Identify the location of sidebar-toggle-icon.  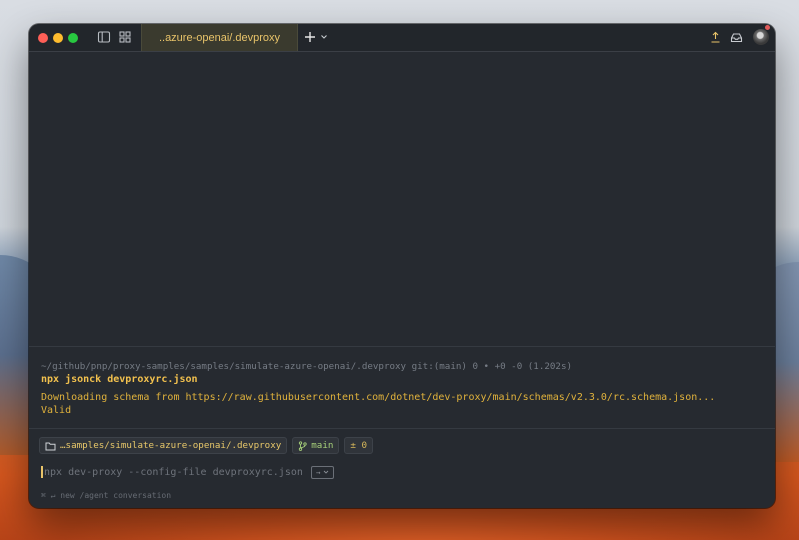
(104, 37).